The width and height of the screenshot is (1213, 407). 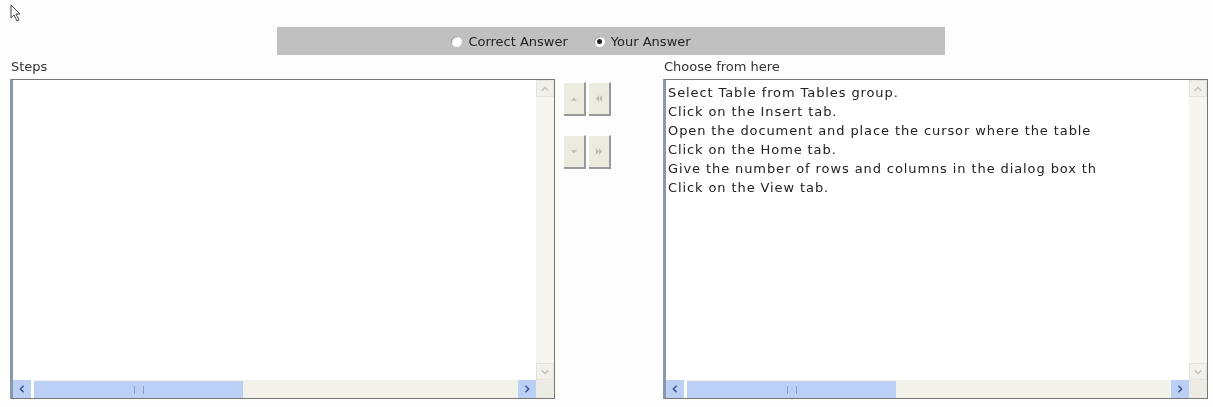 What do you see at coordinates (753, 111) in the screenshot?
I see `list-item: Click on the Insert tab.` at bounding box center [753, 111].